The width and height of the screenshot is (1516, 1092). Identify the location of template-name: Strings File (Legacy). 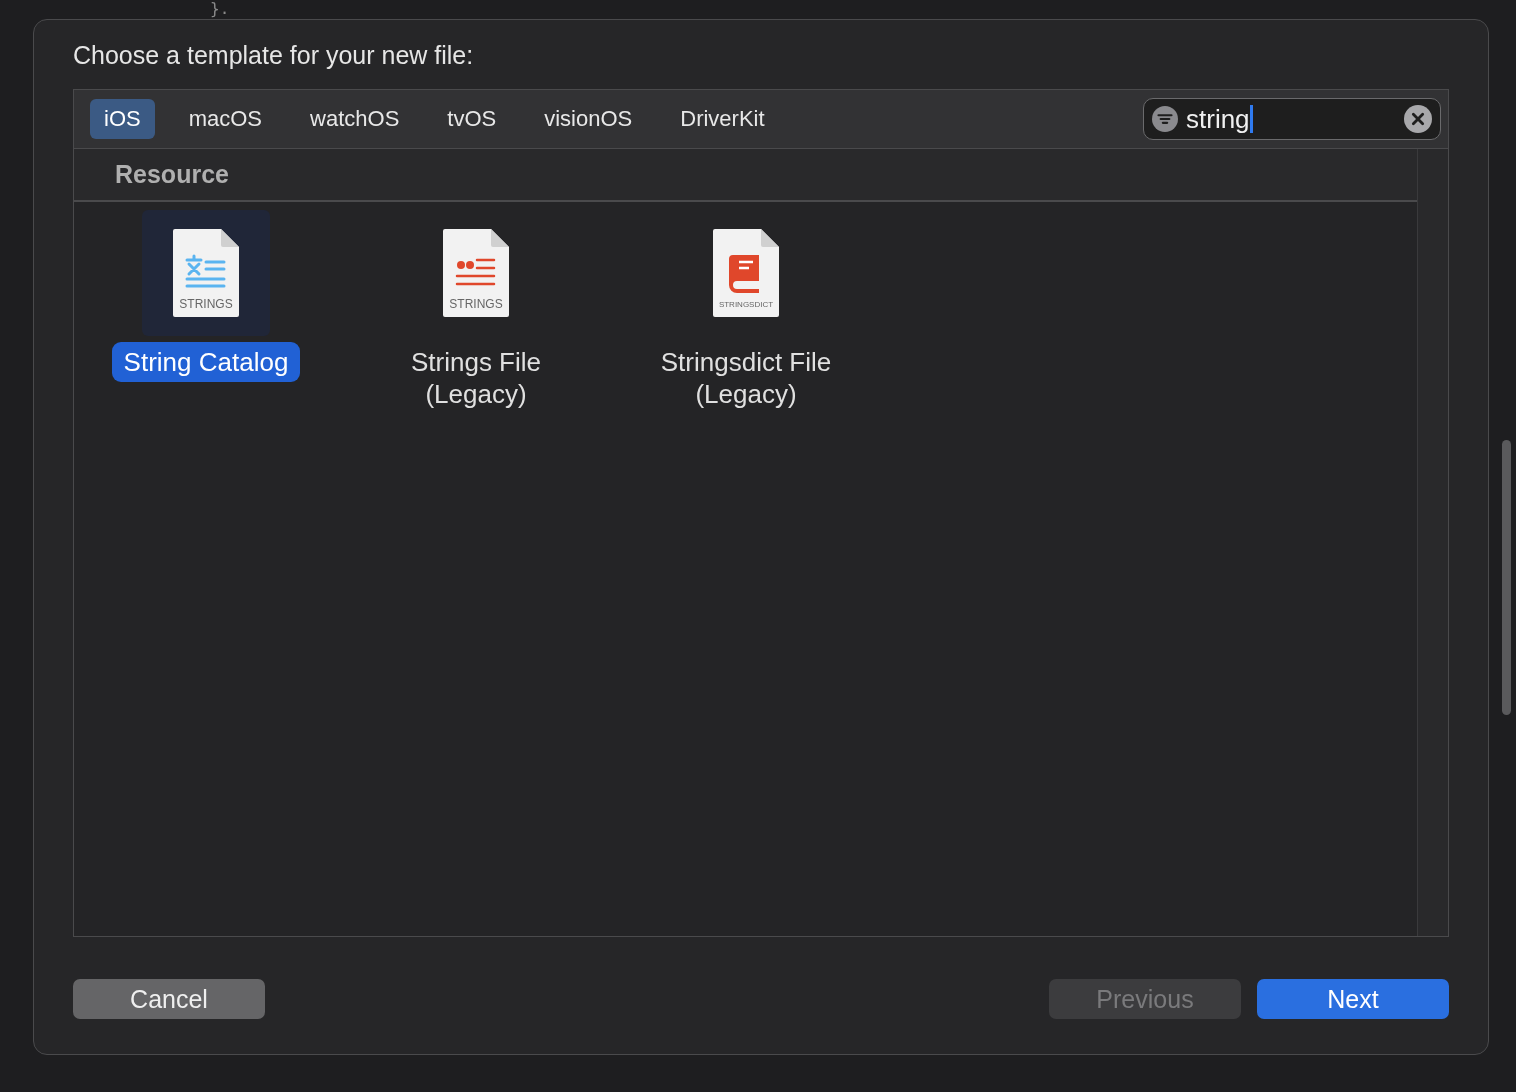
(476, 378).